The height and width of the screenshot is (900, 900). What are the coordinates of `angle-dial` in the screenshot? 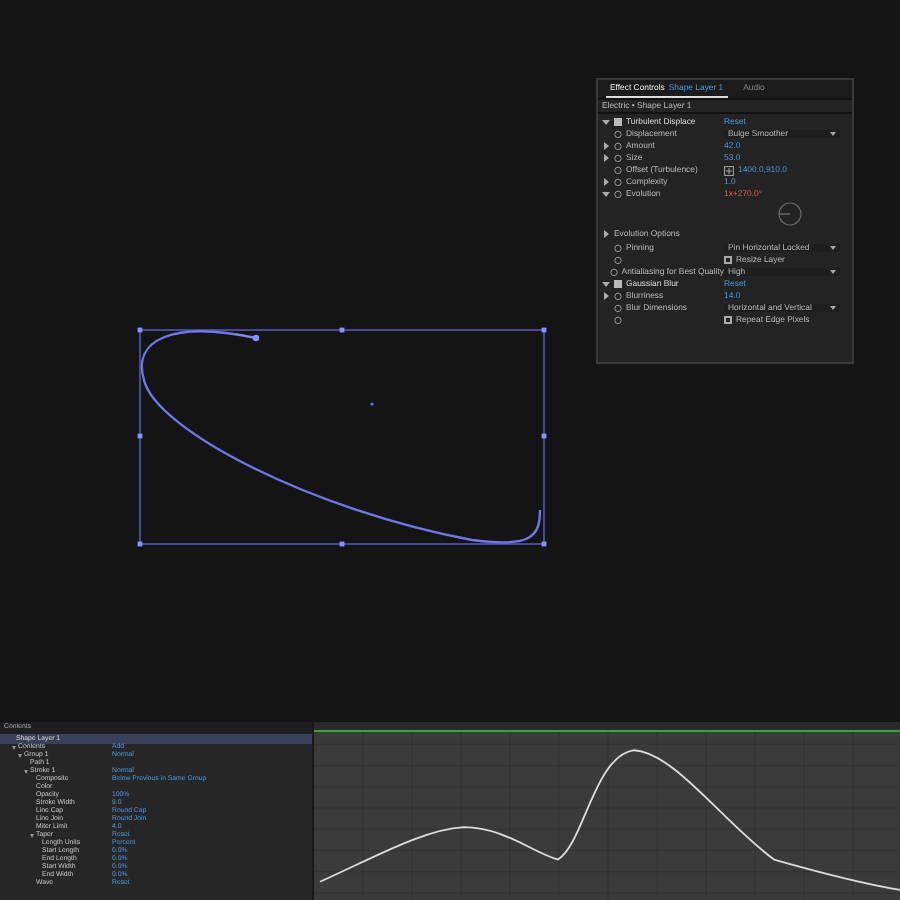 It's located at (790, 214).